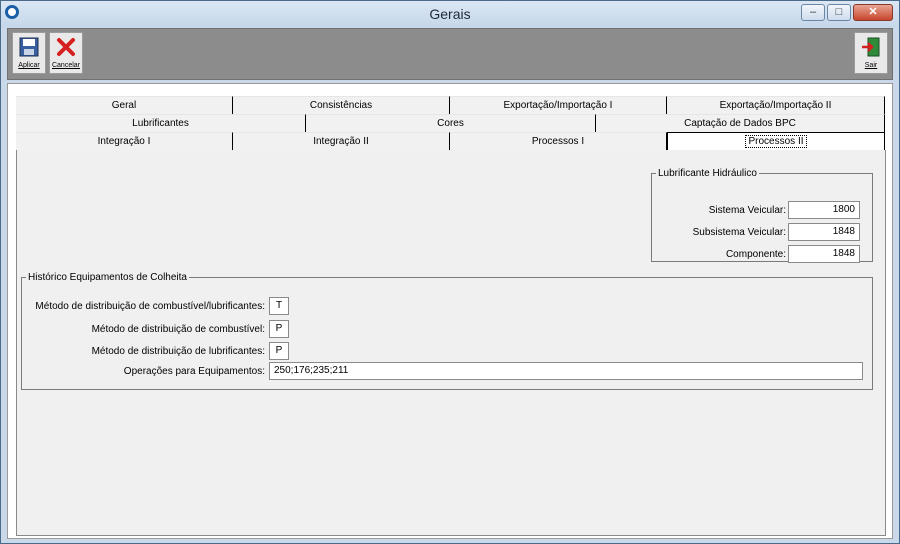 The height and width of the screenshot is (544, 900). I want to click on operacoes-field: 250;176;235;211, so click(566, 371).